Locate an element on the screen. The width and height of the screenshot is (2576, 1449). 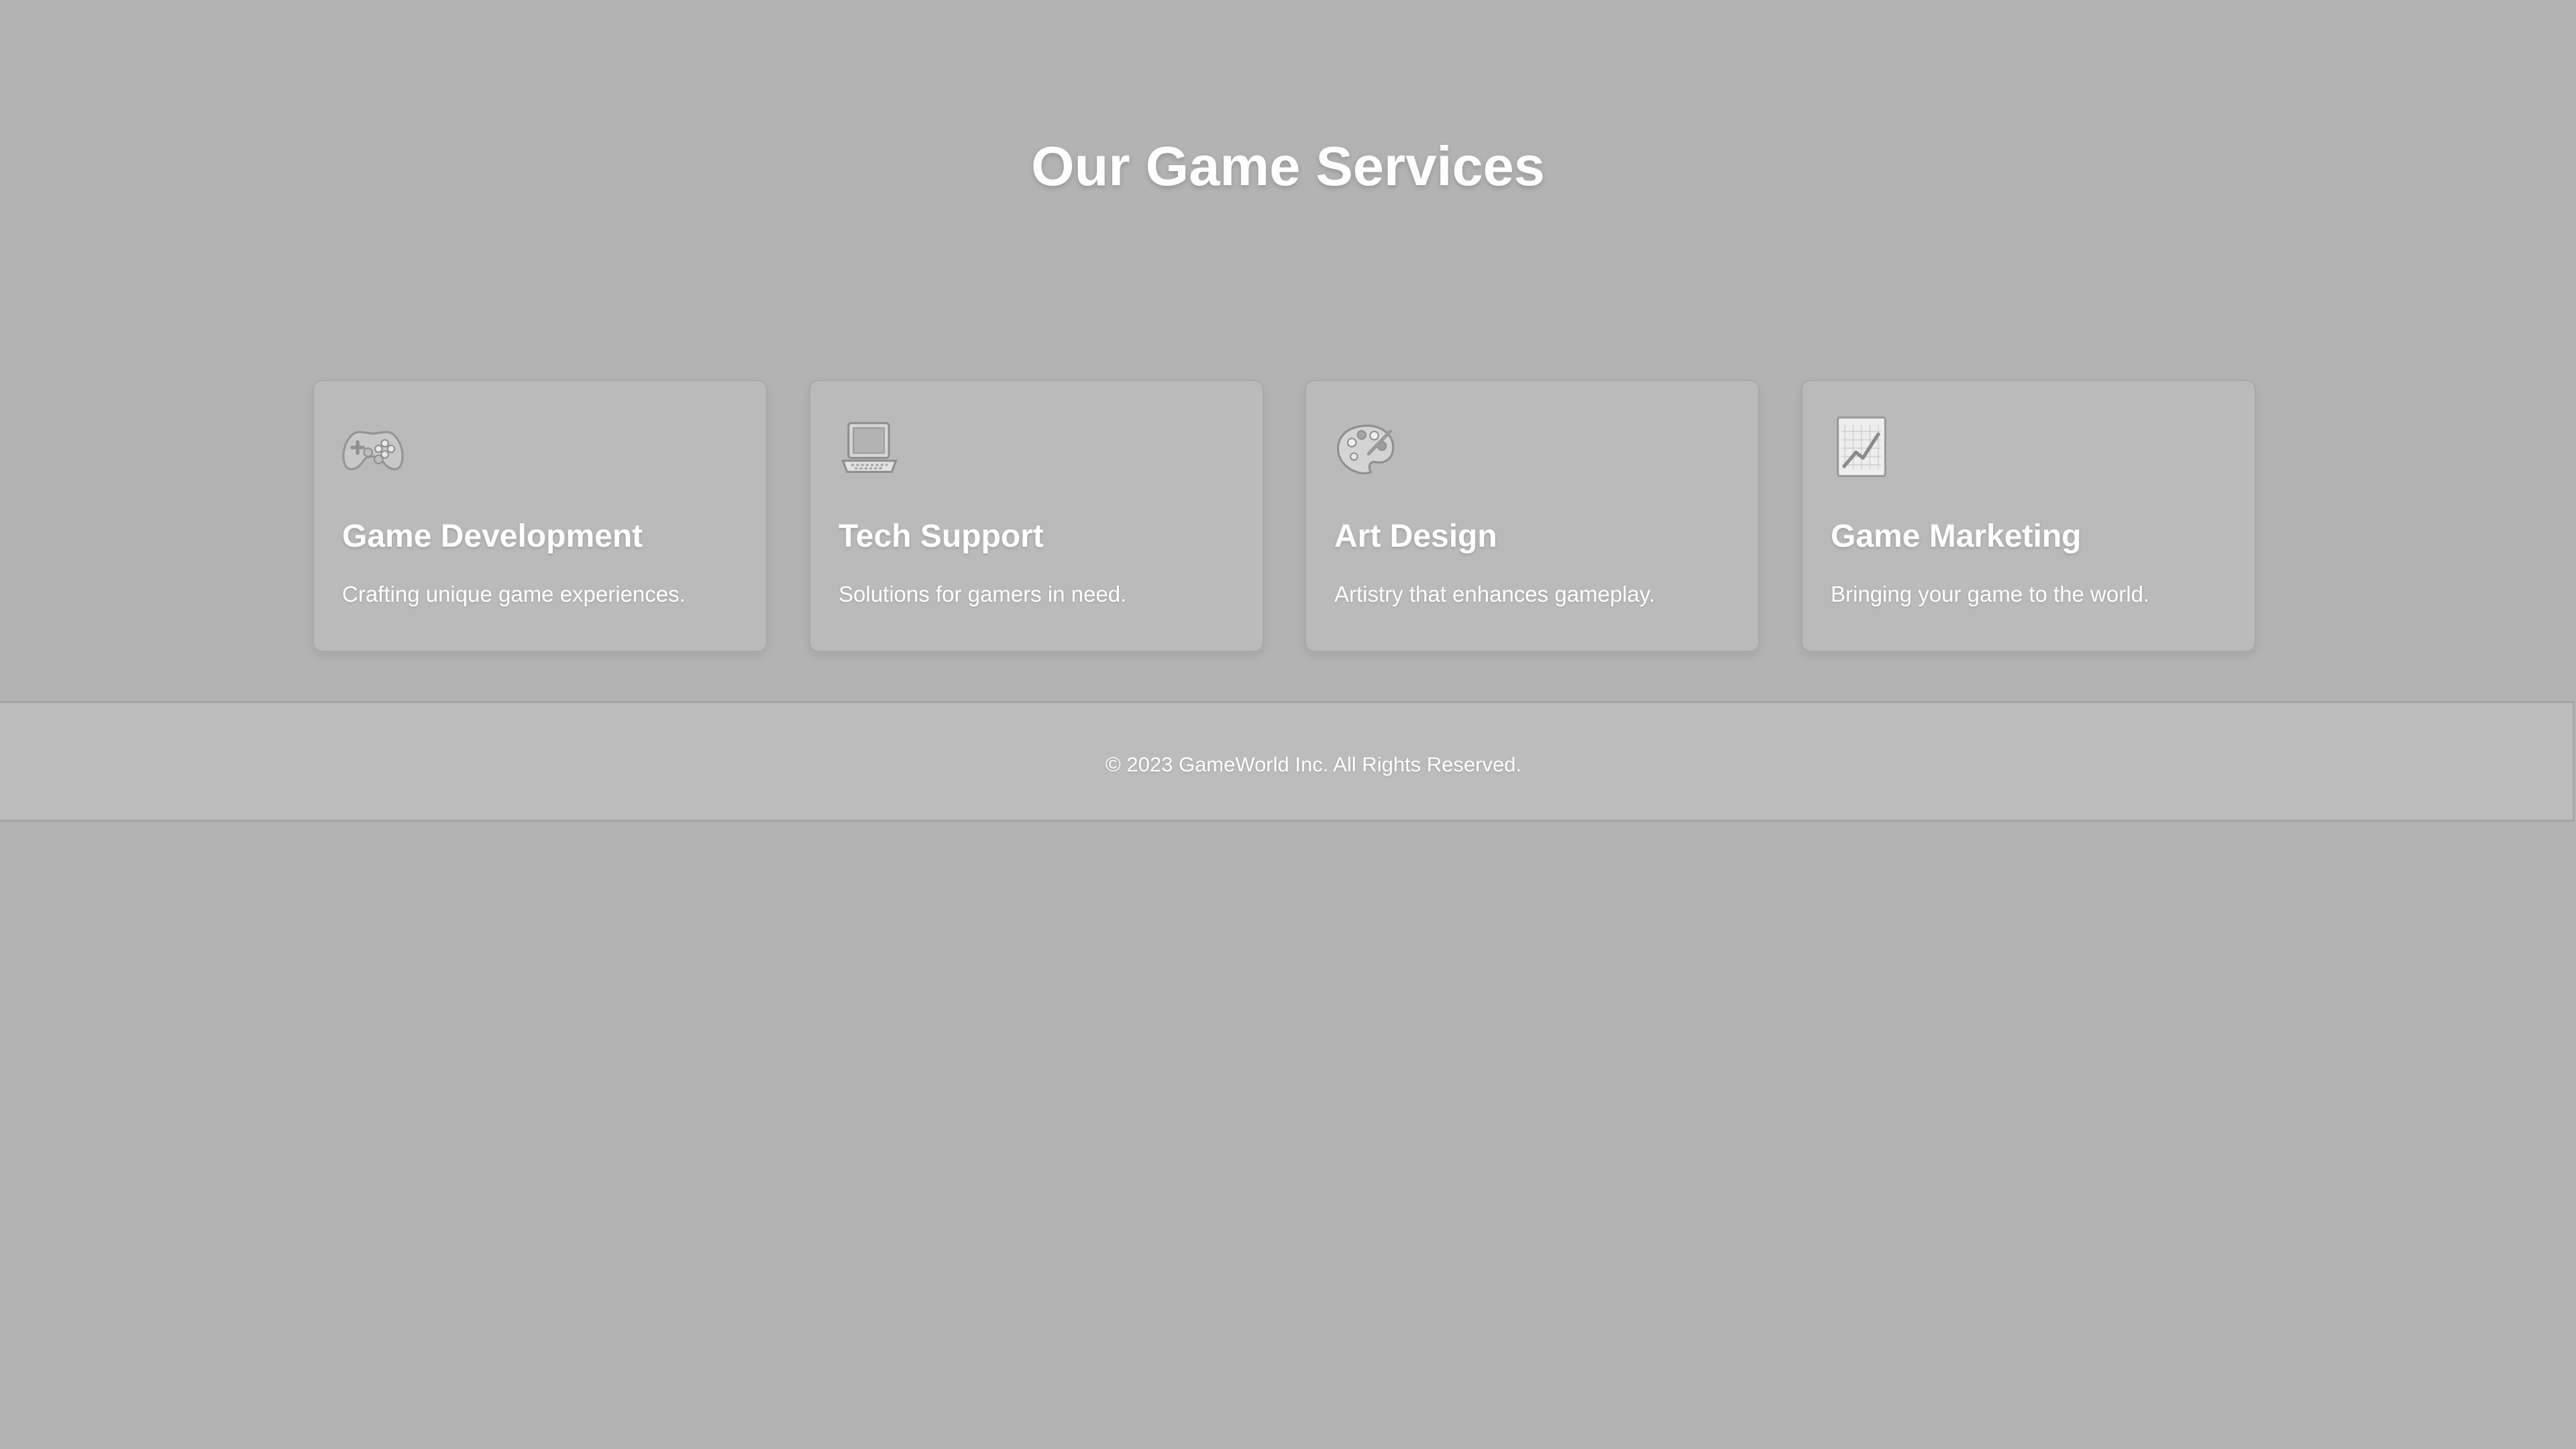
chart-increasing-icon is located at coordinates (1861, 447).